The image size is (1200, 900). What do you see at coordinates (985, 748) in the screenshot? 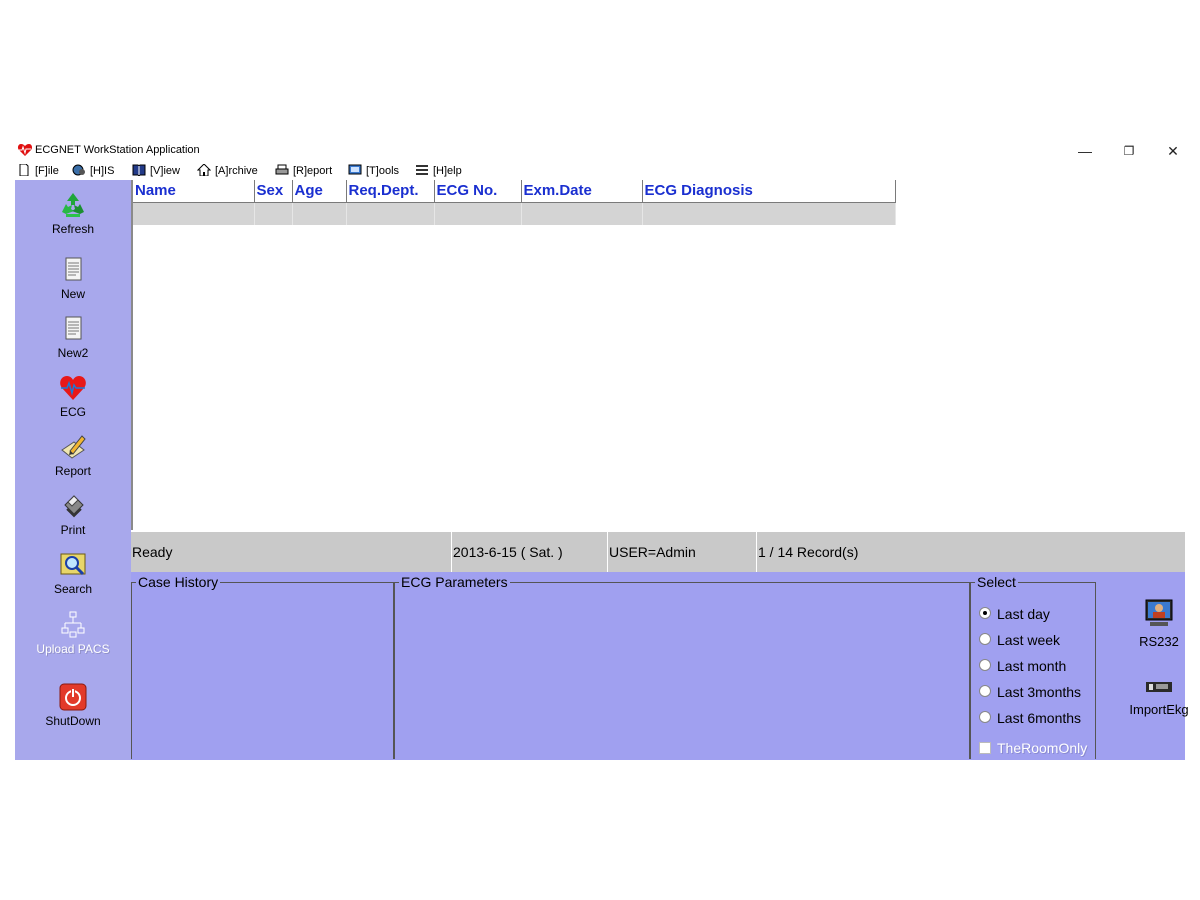
I see `checkbox-box` at bounding box center [985, 748].